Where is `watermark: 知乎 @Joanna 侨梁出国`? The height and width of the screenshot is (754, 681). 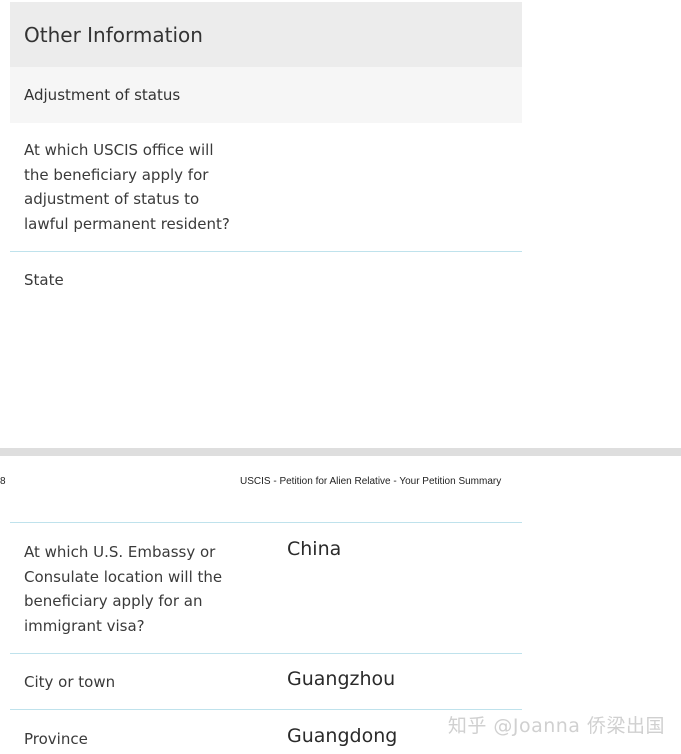
watermark: 知乎 @Joanna 侨梁出国 is located at coordinates (556, 726).